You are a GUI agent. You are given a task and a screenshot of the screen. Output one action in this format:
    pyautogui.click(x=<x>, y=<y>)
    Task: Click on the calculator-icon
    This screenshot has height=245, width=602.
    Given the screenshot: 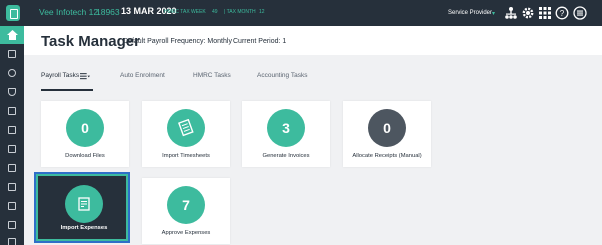 What is the action you would take?
    pyautogui.click(x=12, y=187)
    